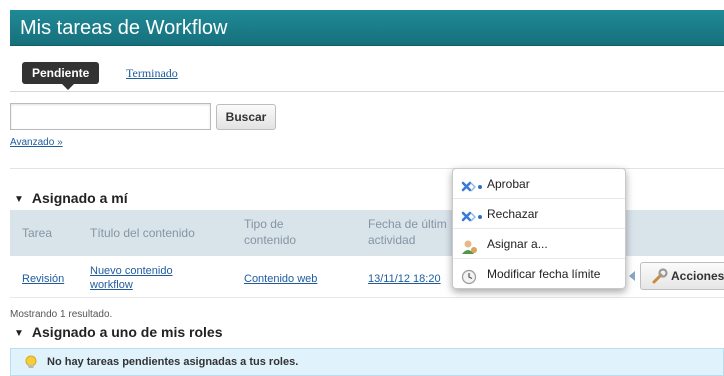 The height and width of the screenshot is (376, 724). Describe the element at coordinates (544, 274) in the screenshot. I see `menu-item-modify-due-date-label: Modificar fecha límite` at that location.